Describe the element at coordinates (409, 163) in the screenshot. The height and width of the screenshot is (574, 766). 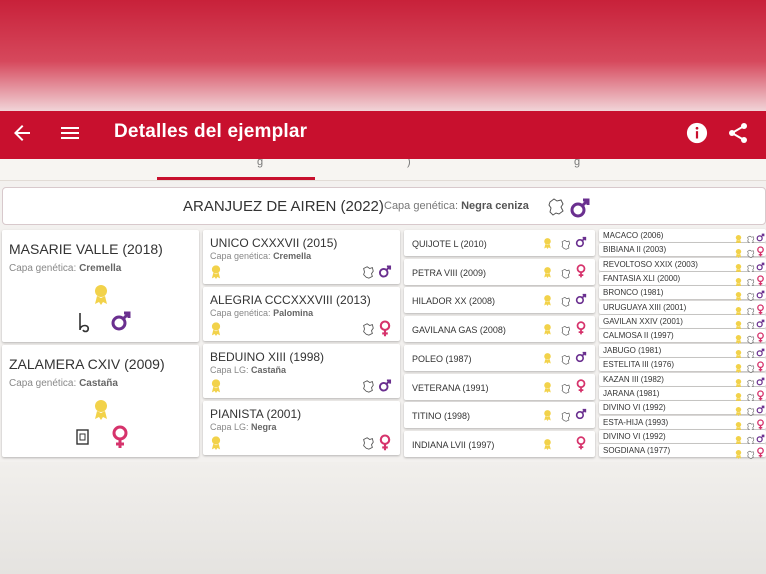
I see `tab-fragment: )` at that location.